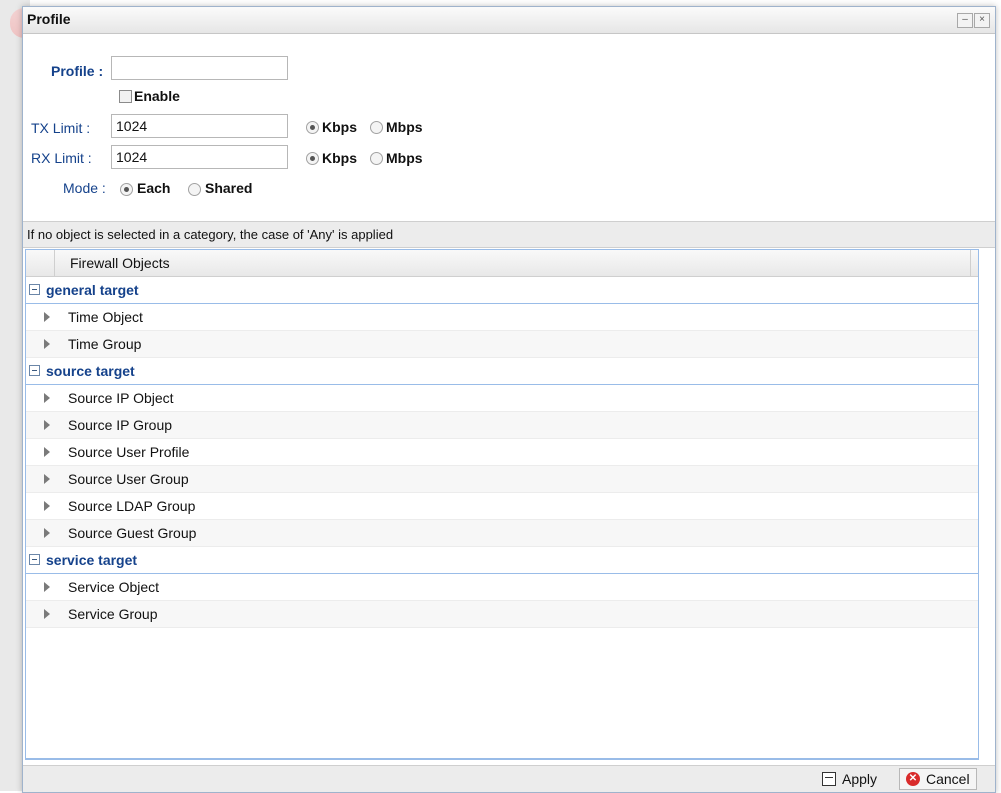 The width and height of the screenshot is (1001, 793). Describe the element at coordinates (90, 371) in the screenshot. I see `group-label: source target` at that location.